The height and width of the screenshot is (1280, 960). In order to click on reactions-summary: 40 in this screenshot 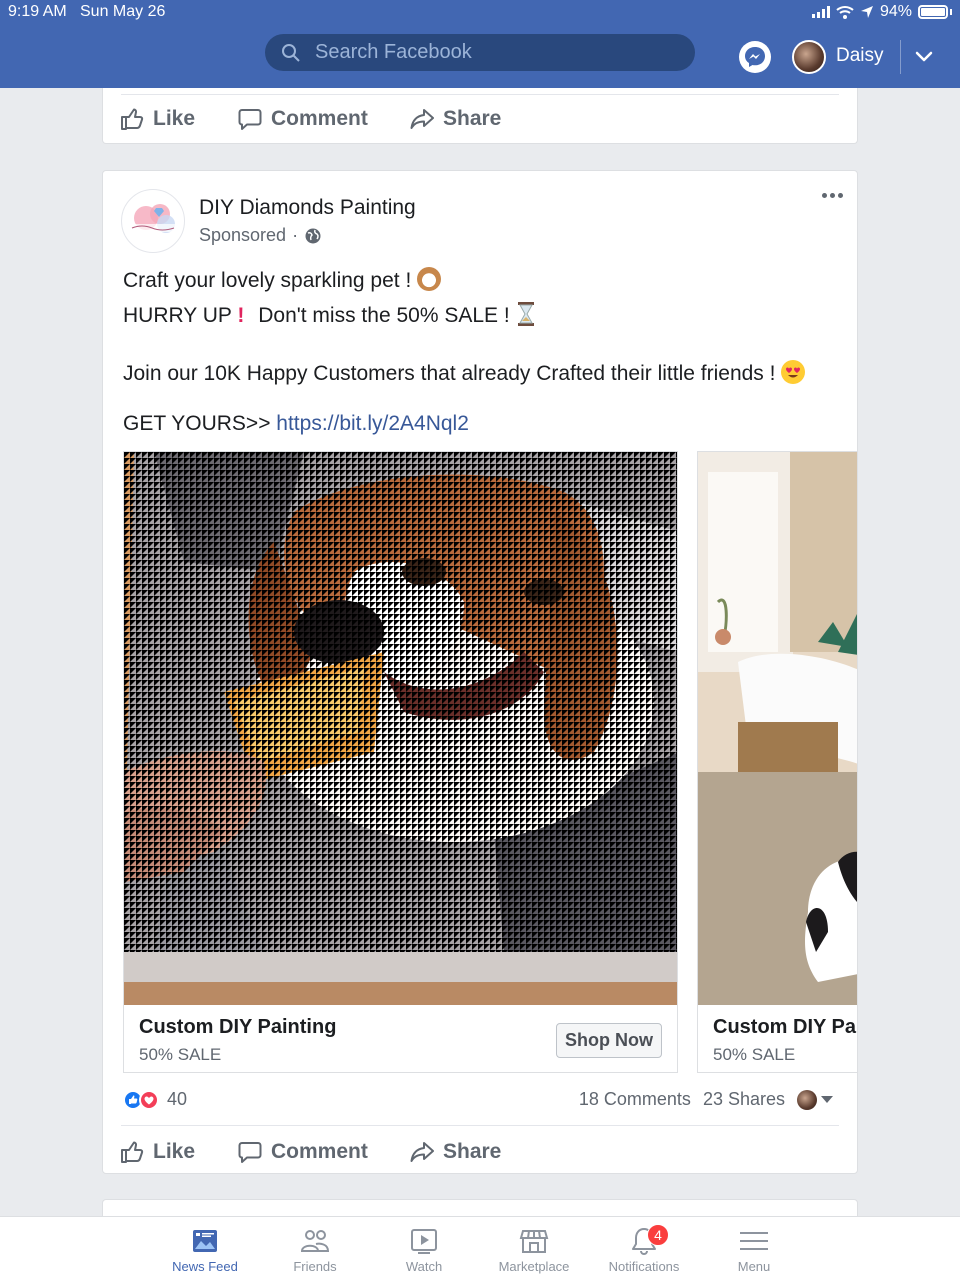, I will do `click(155, 1099)`.